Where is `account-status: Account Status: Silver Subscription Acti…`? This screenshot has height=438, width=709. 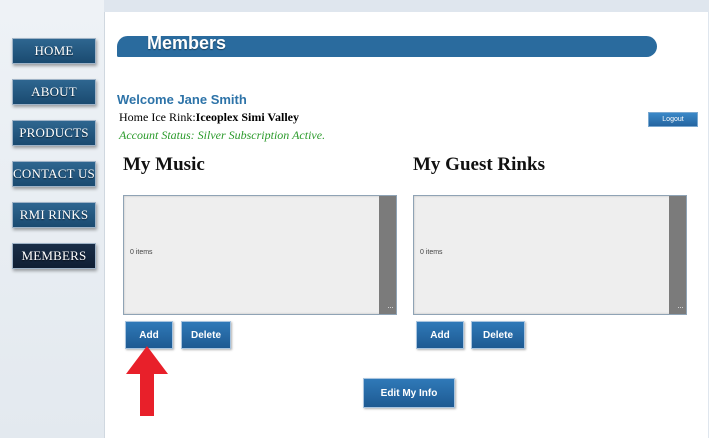 account-status: Account Status: Silver Subscription Acti… is located at coordinates (222, 135).